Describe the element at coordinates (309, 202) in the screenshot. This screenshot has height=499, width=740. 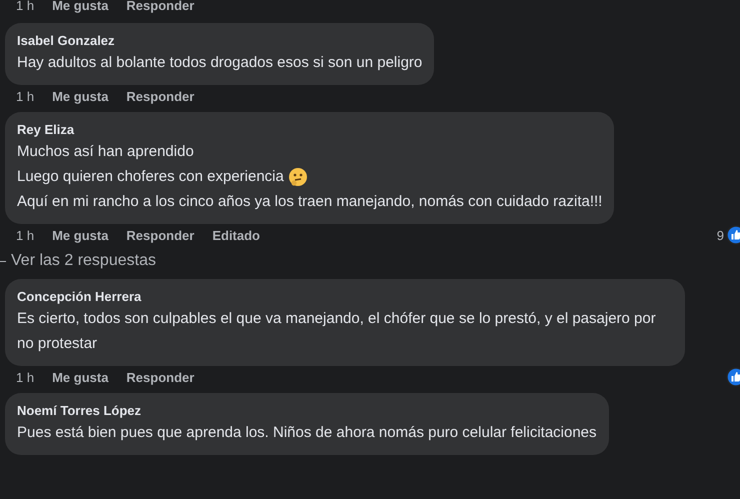
I see `comment-text: Aquí en mi rancho a los cinco años ya los traen manejando, nomás con cuidado razita!!!` at that location.